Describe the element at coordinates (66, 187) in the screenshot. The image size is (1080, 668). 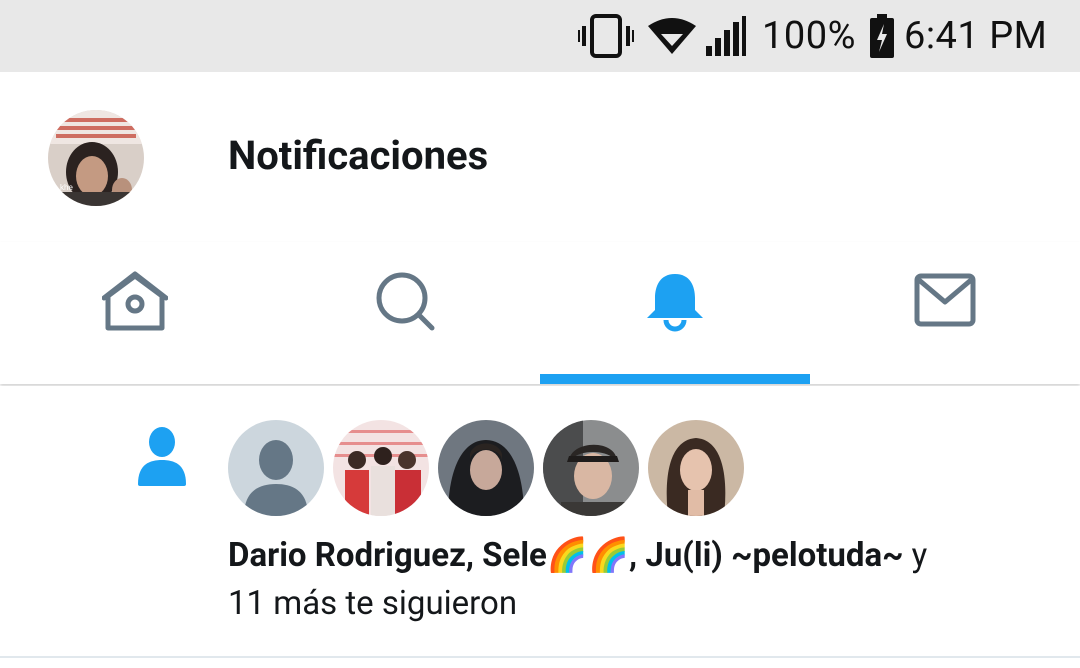
I see `avatar-caption: khe` at that location.